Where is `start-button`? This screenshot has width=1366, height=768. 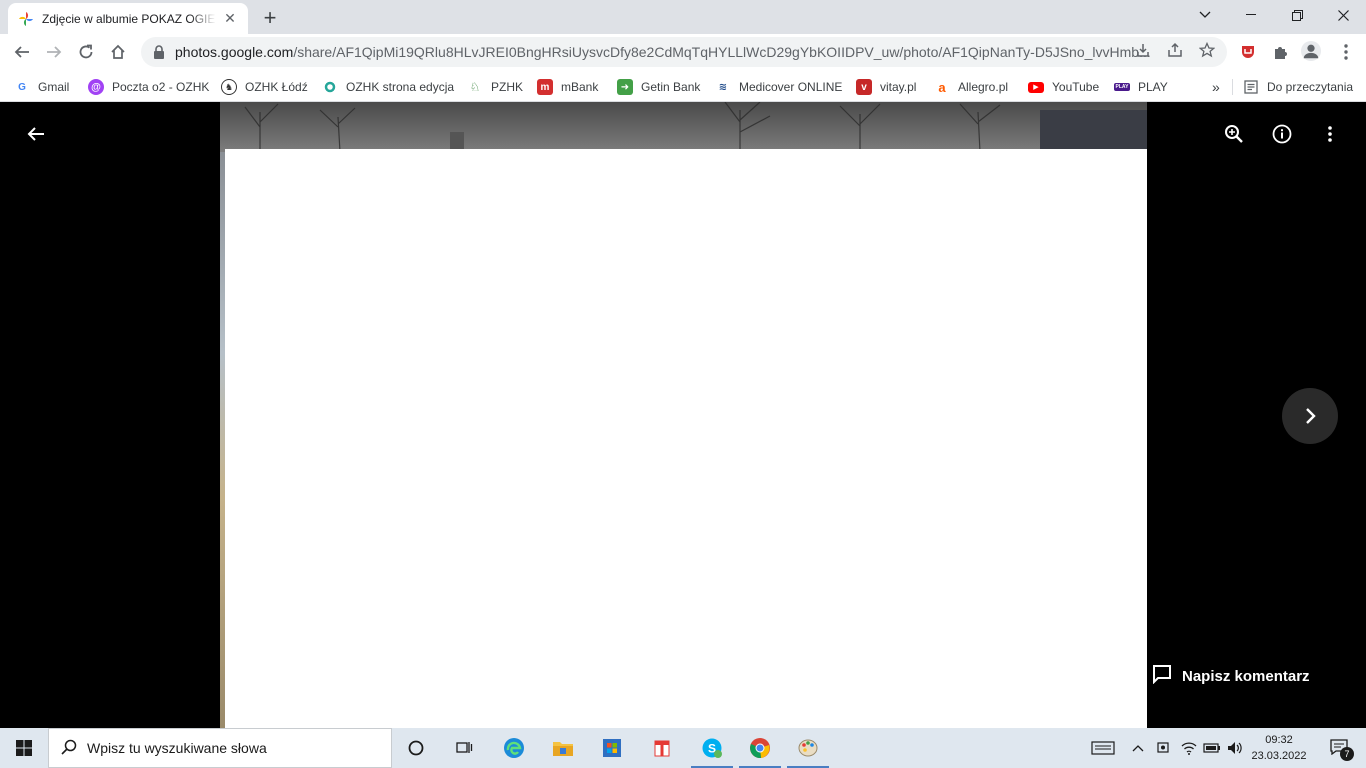
start-button is located at coordinates (24, 748).